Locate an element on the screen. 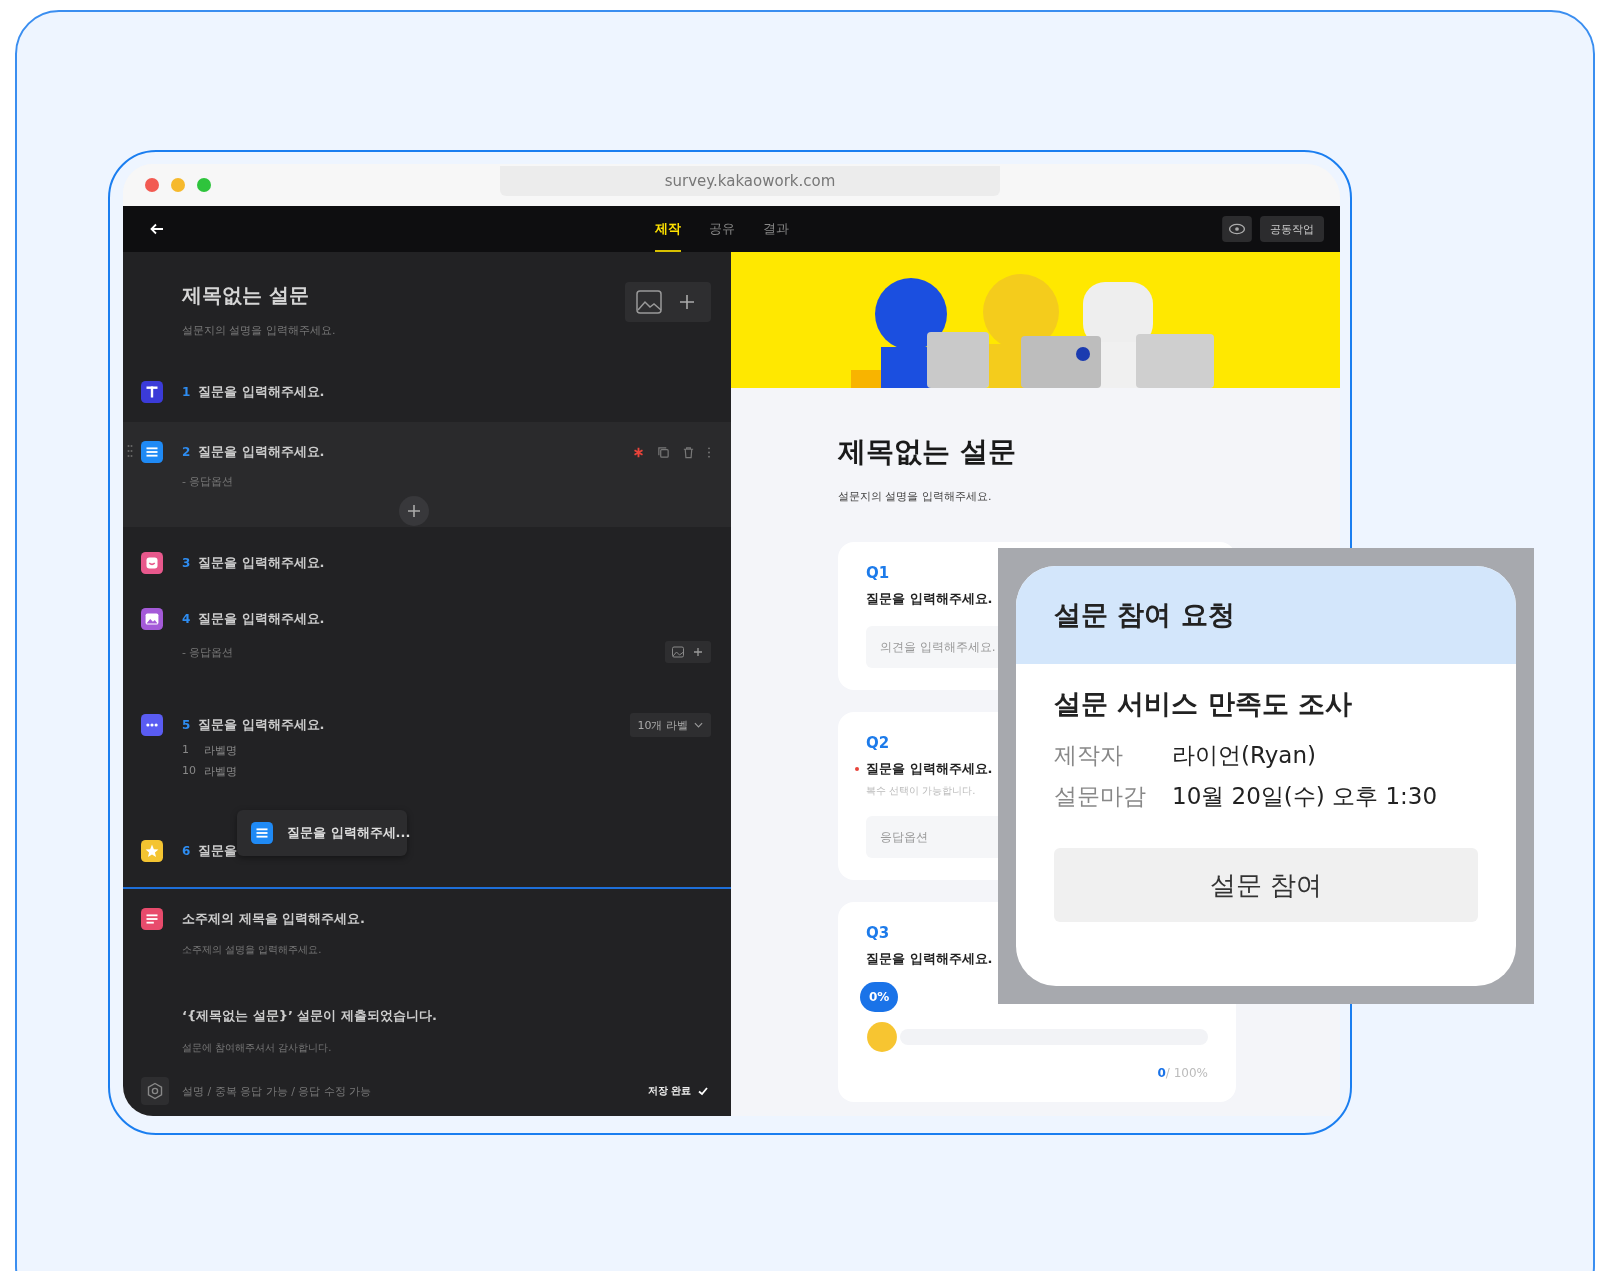 The image size is (1614, 1271). score-total: / 100% is located at coordinates (1186, 1073).